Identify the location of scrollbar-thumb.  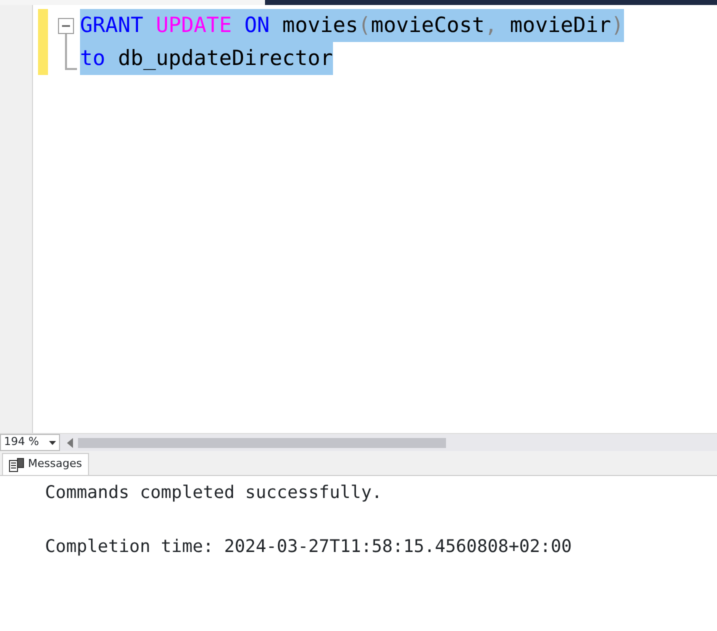
(262, 443).